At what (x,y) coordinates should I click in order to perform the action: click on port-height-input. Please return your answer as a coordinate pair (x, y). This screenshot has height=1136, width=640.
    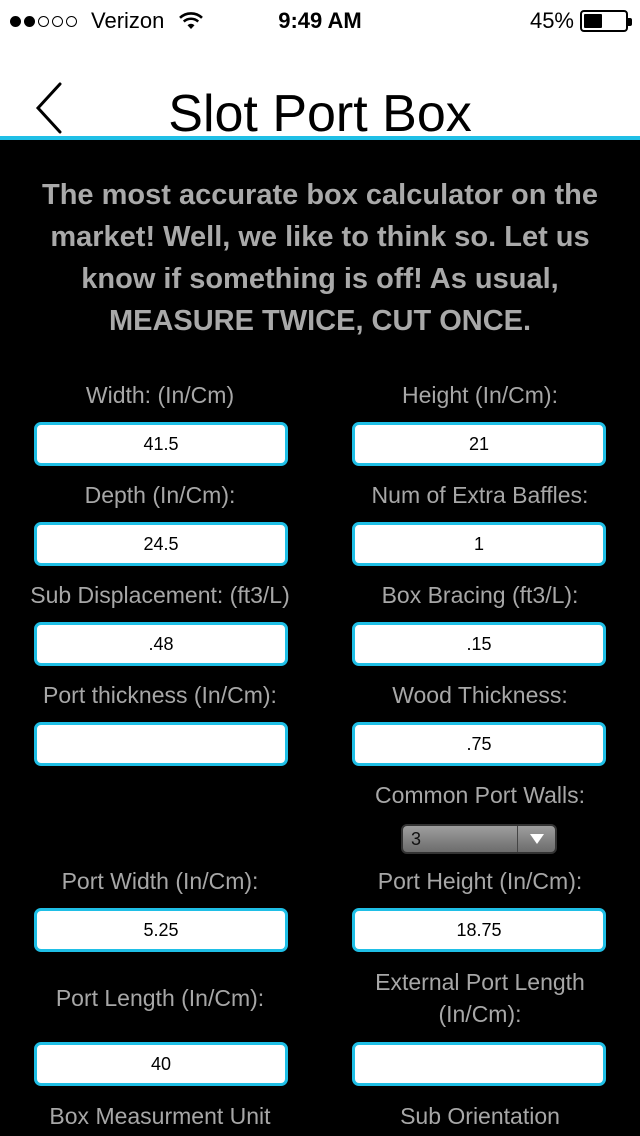
    Looking at the image, I should click on (479, 930).